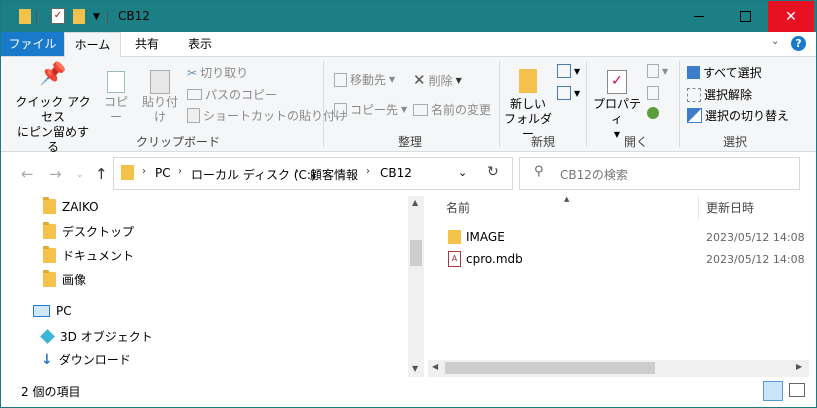 This screenshot has width=817, height=408. What do you see at coordinates (693, 72) in the screenshot?
I see `select-all-icon` at bounding box center [693, 72].